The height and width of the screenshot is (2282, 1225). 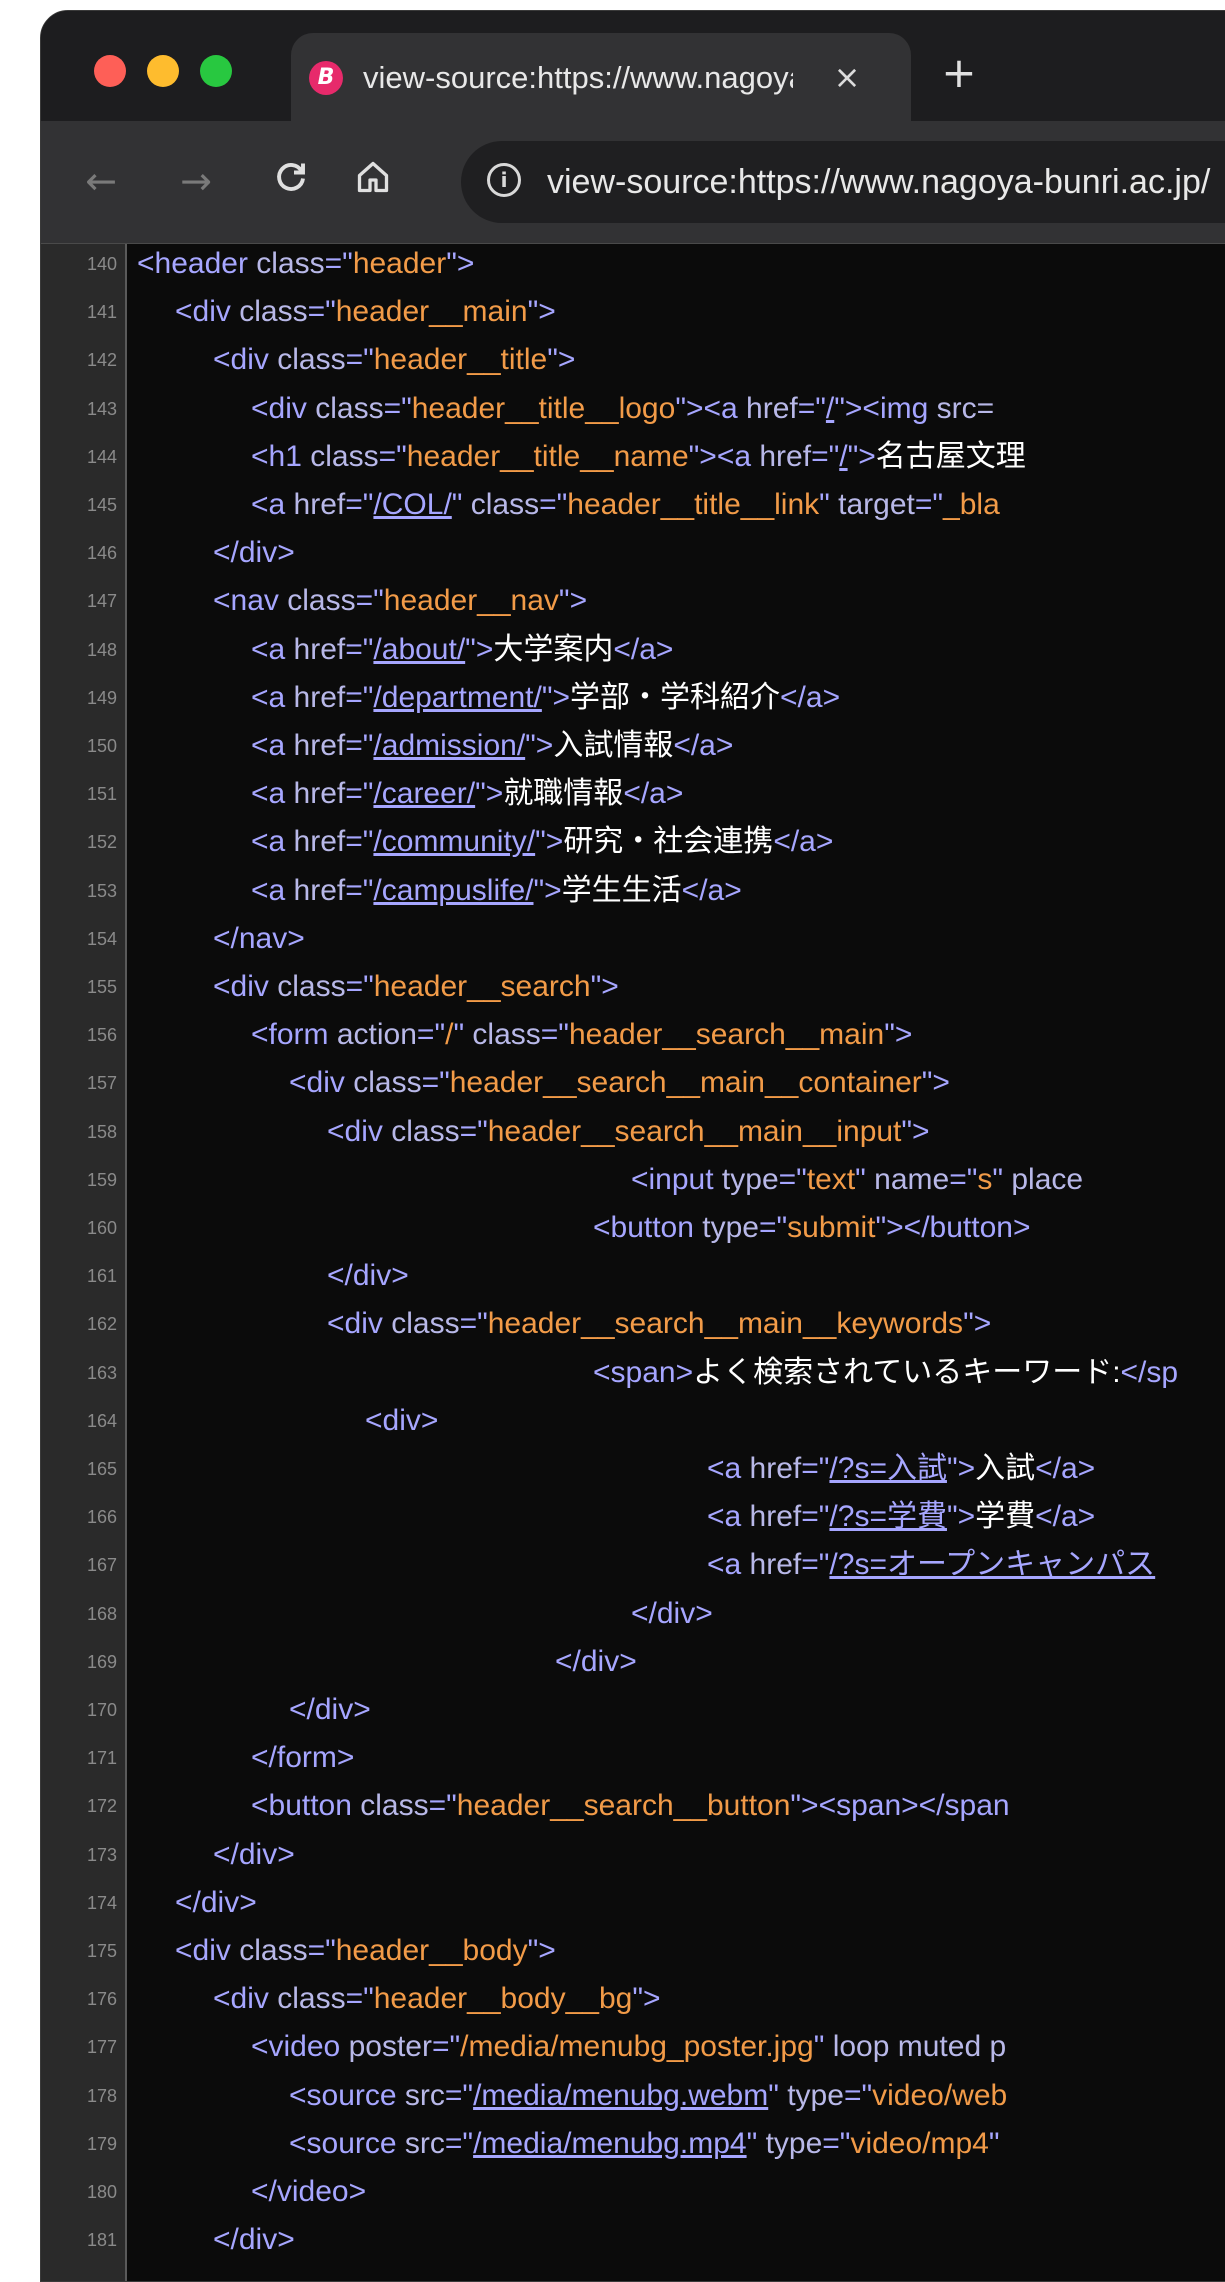 What do you see at coordinates (1005, 1517) in the screenshot?
I see `code-token: 学費` at bounding box center [1005, 1517].